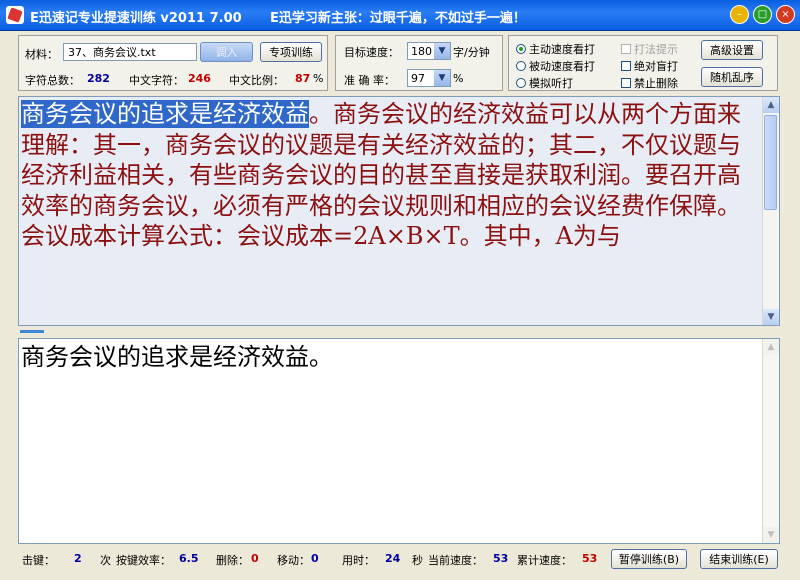  Describe the element at coordinates (770, 162) in the screenshot. I see `scroll-thumb` at that location.